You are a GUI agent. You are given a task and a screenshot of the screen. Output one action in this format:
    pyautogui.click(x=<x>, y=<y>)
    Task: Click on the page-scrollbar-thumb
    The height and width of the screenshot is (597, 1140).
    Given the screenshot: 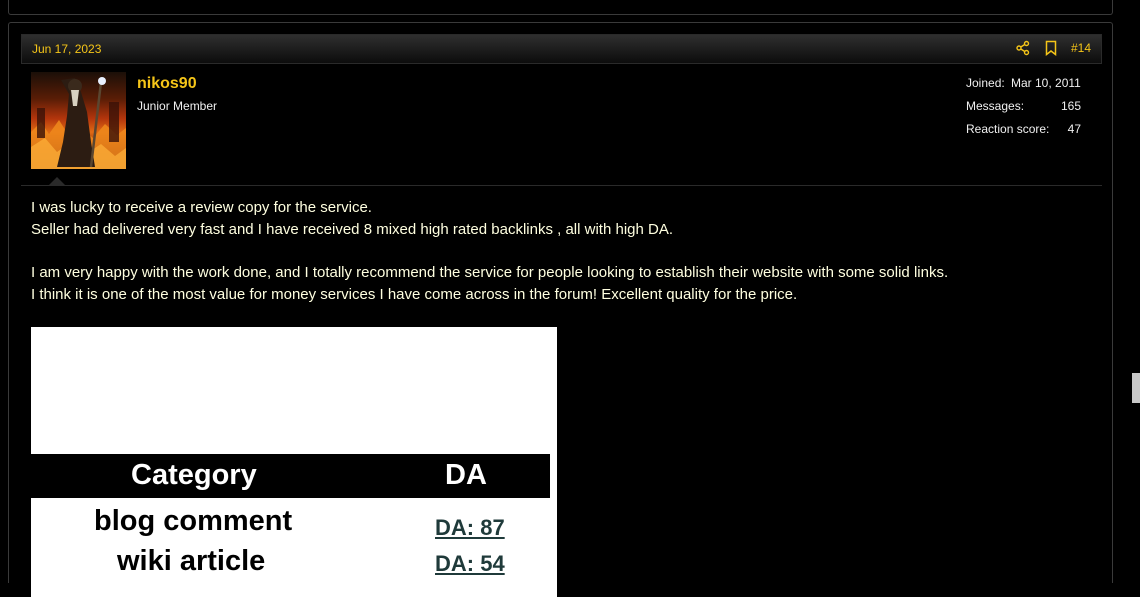 What is the action you would take?
    pyautogui.click(x=1136, y=388)
    